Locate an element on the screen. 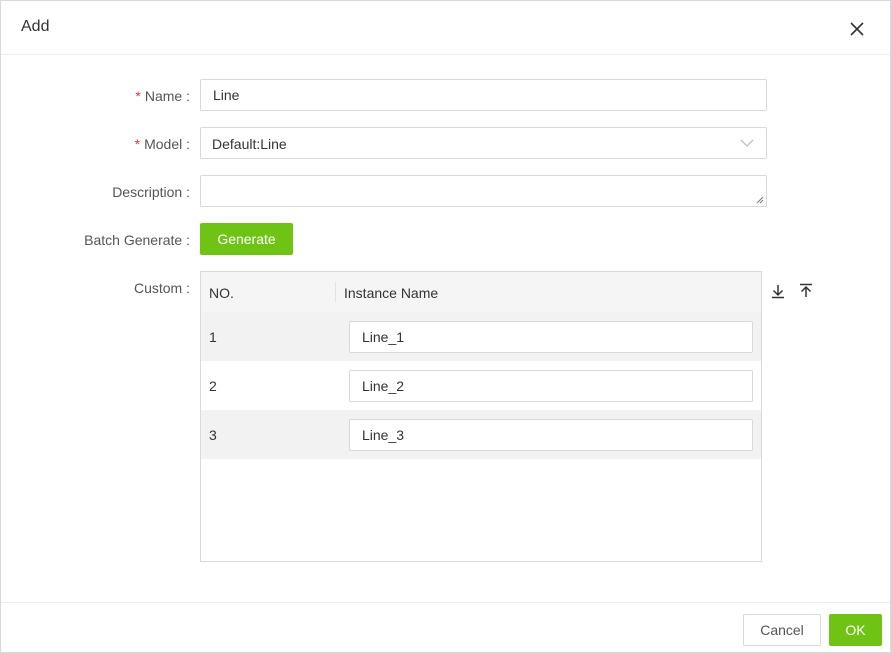  name-label: * Name : is located at coordinates (162, 96).